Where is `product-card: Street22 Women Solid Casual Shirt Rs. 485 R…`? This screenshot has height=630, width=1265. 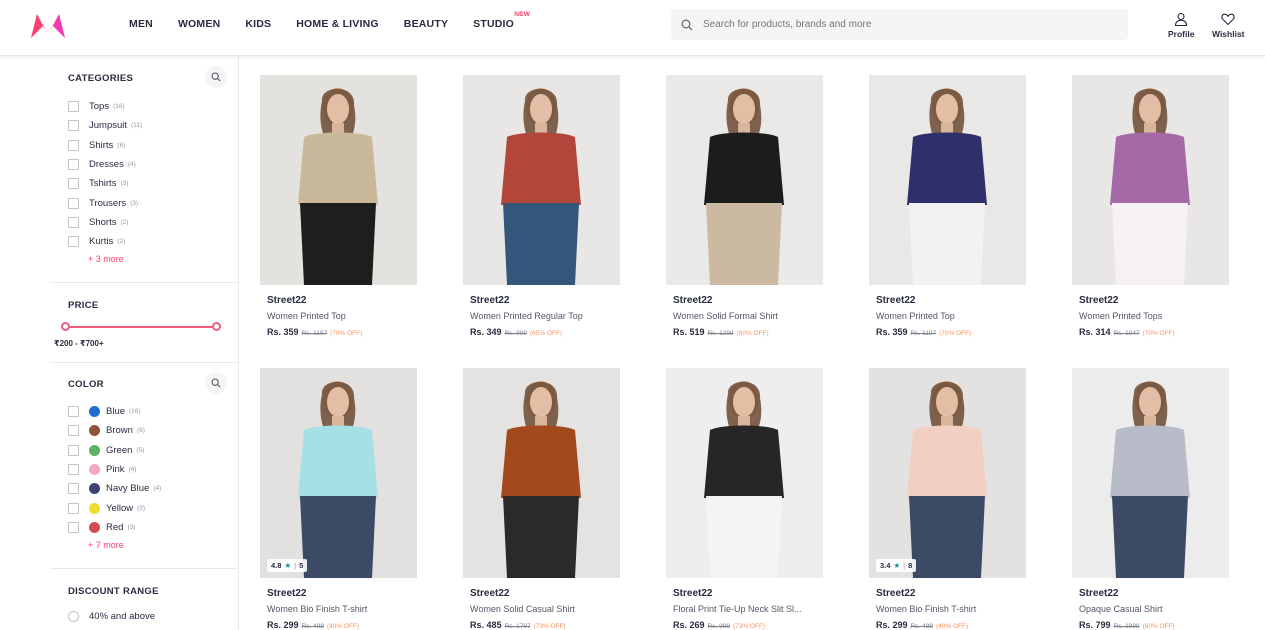 product-card: Street22 Women Solid Casual Shirt Rs. 485 R… is located at coordinates (541, 499).